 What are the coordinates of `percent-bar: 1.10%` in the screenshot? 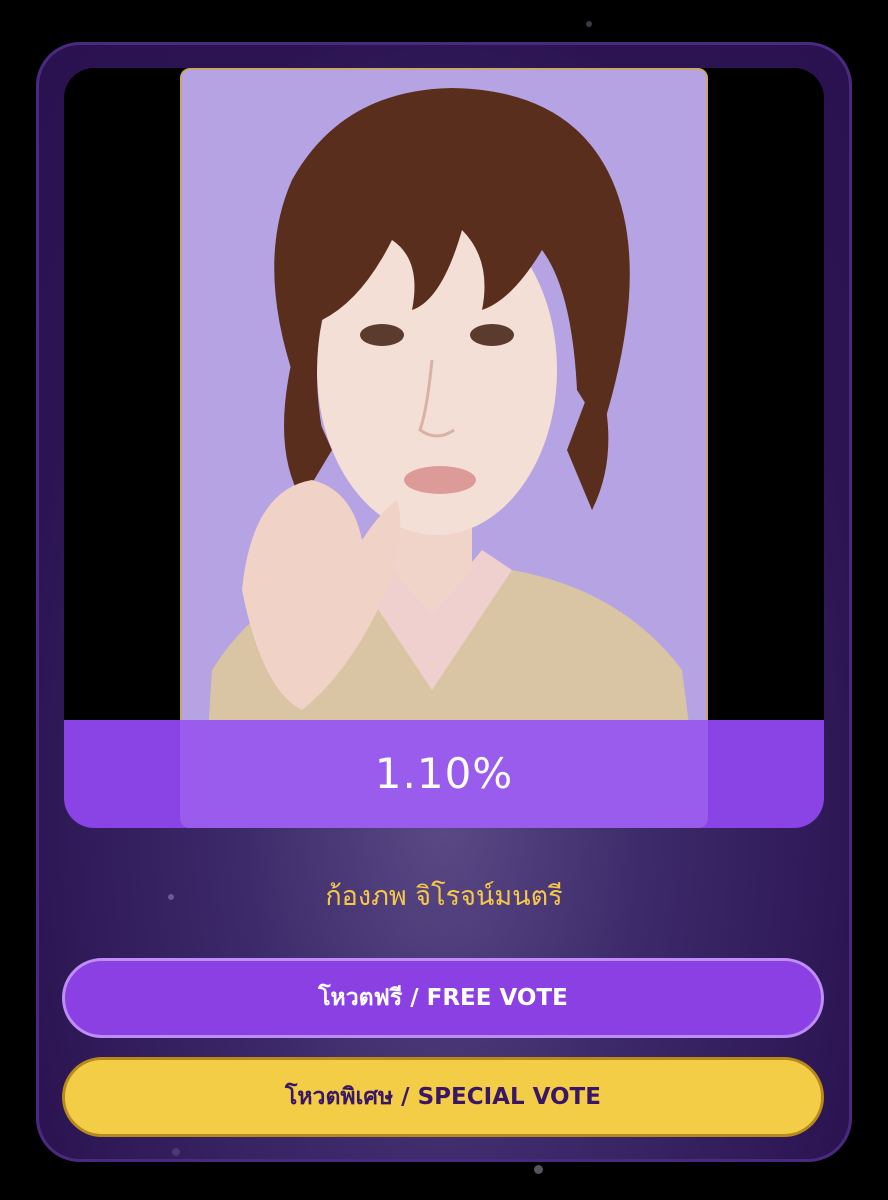 It's located at (444, 774).